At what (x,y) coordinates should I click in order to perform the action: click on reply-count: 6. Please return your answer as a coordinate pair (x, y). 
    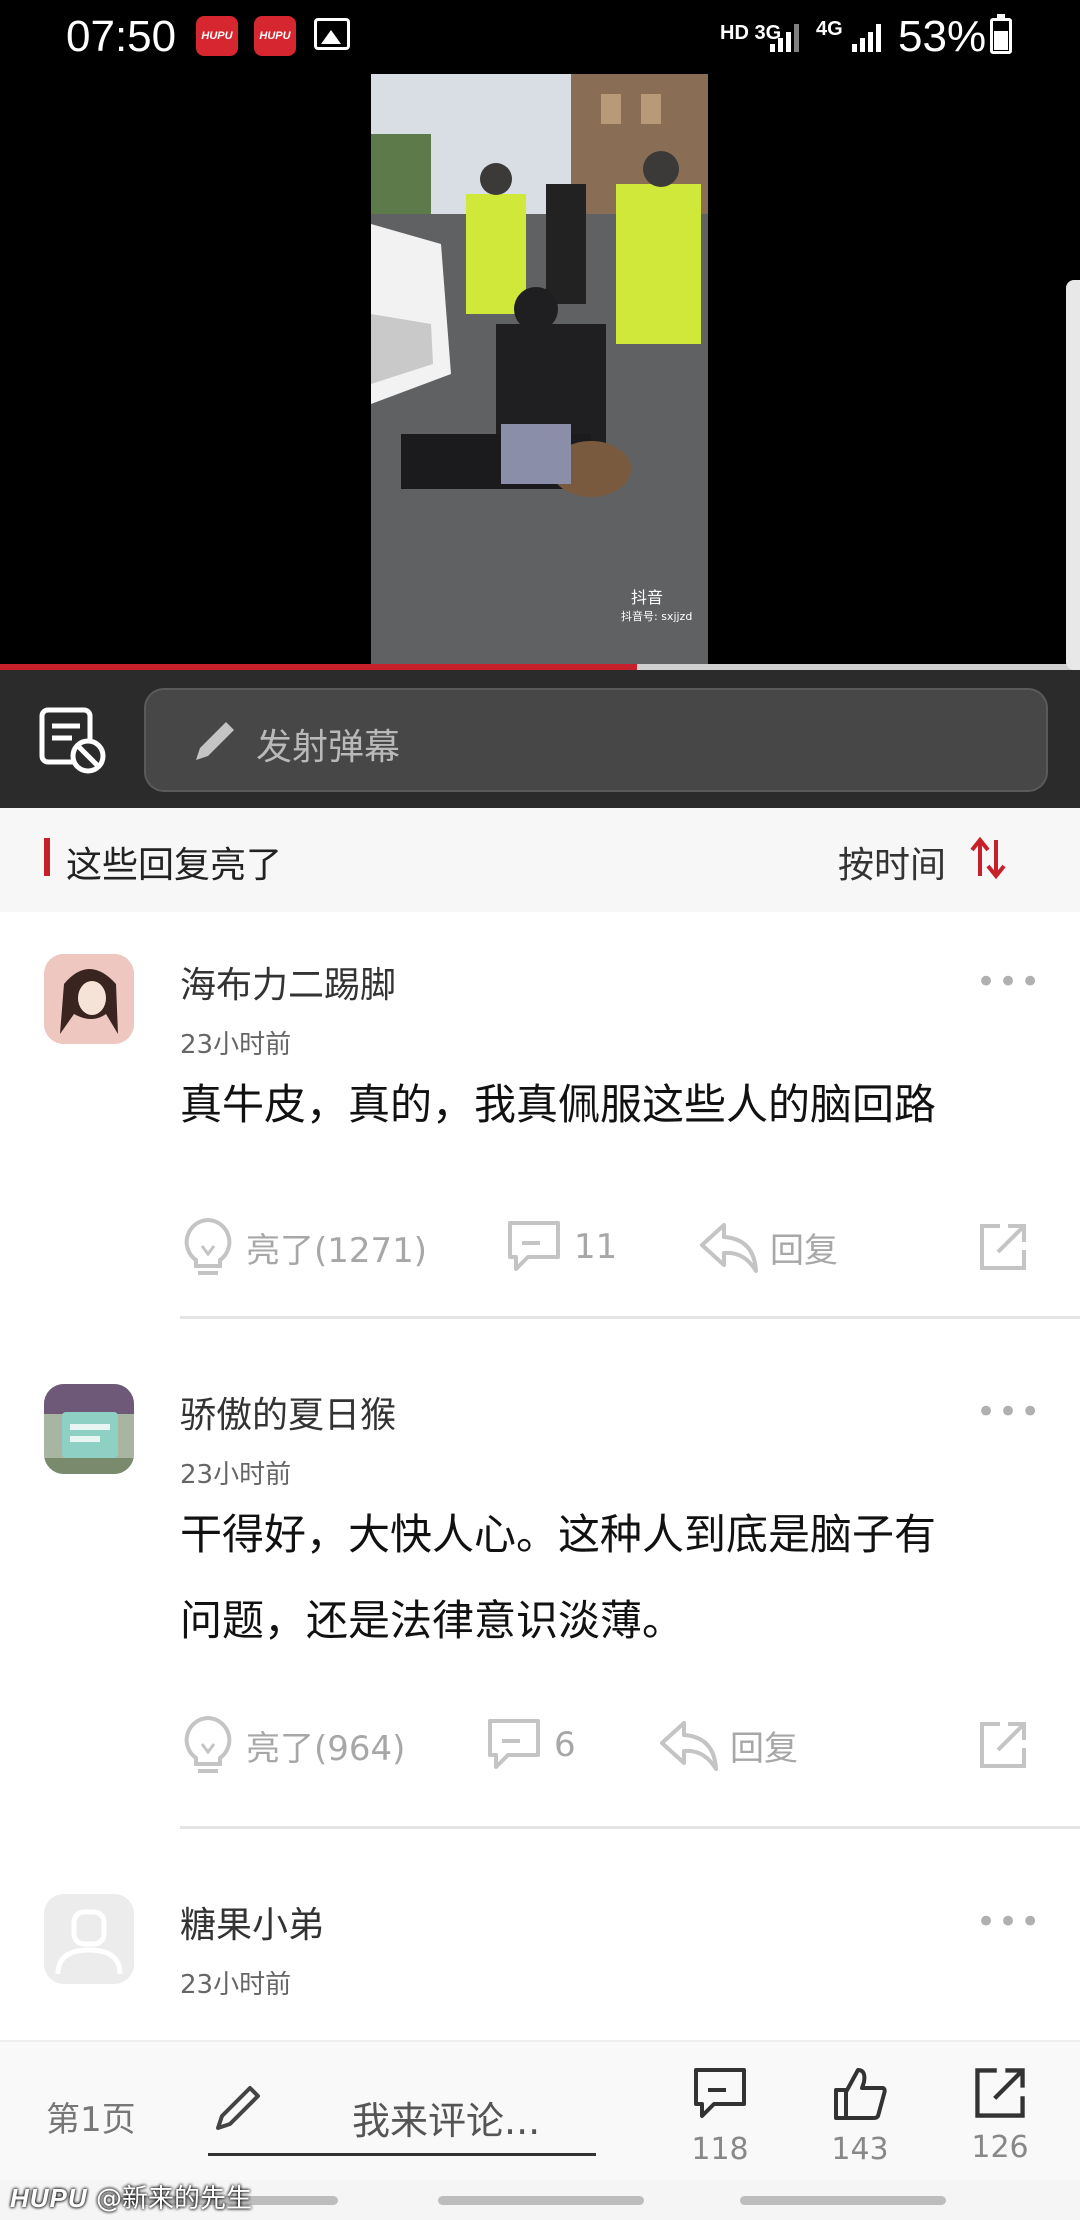
    Looking at the image, I should click on (565, 1745).